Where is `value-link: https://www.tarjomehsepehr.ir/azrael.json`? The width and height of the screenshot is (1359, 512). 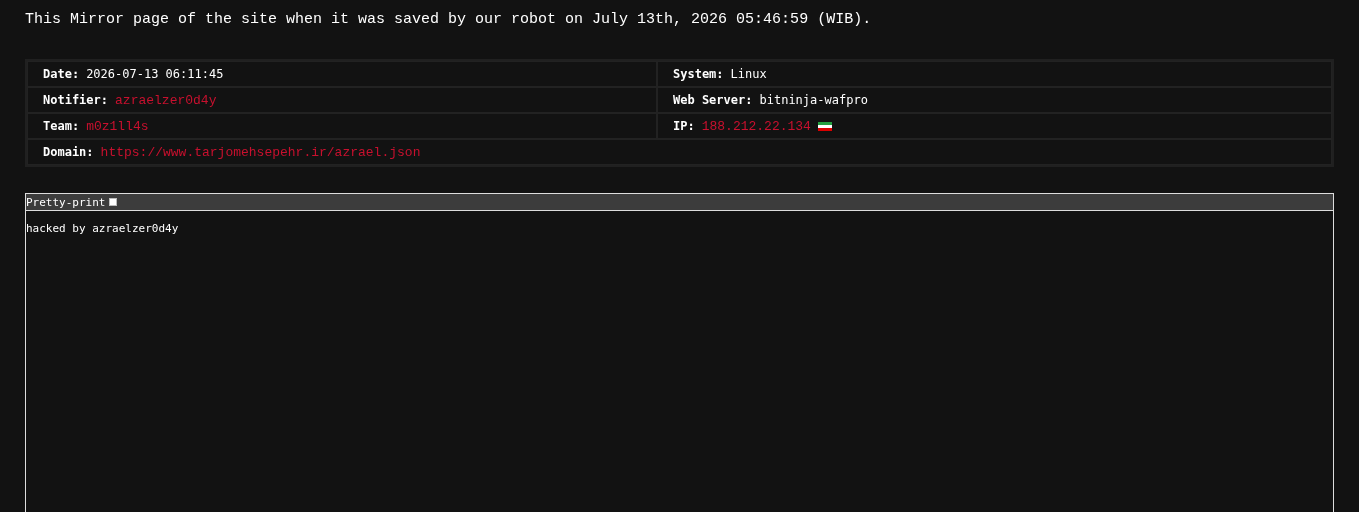 value-link: https://www.tarjomehsepehr.ir/azrael.json is located at coordinates (260, 152).